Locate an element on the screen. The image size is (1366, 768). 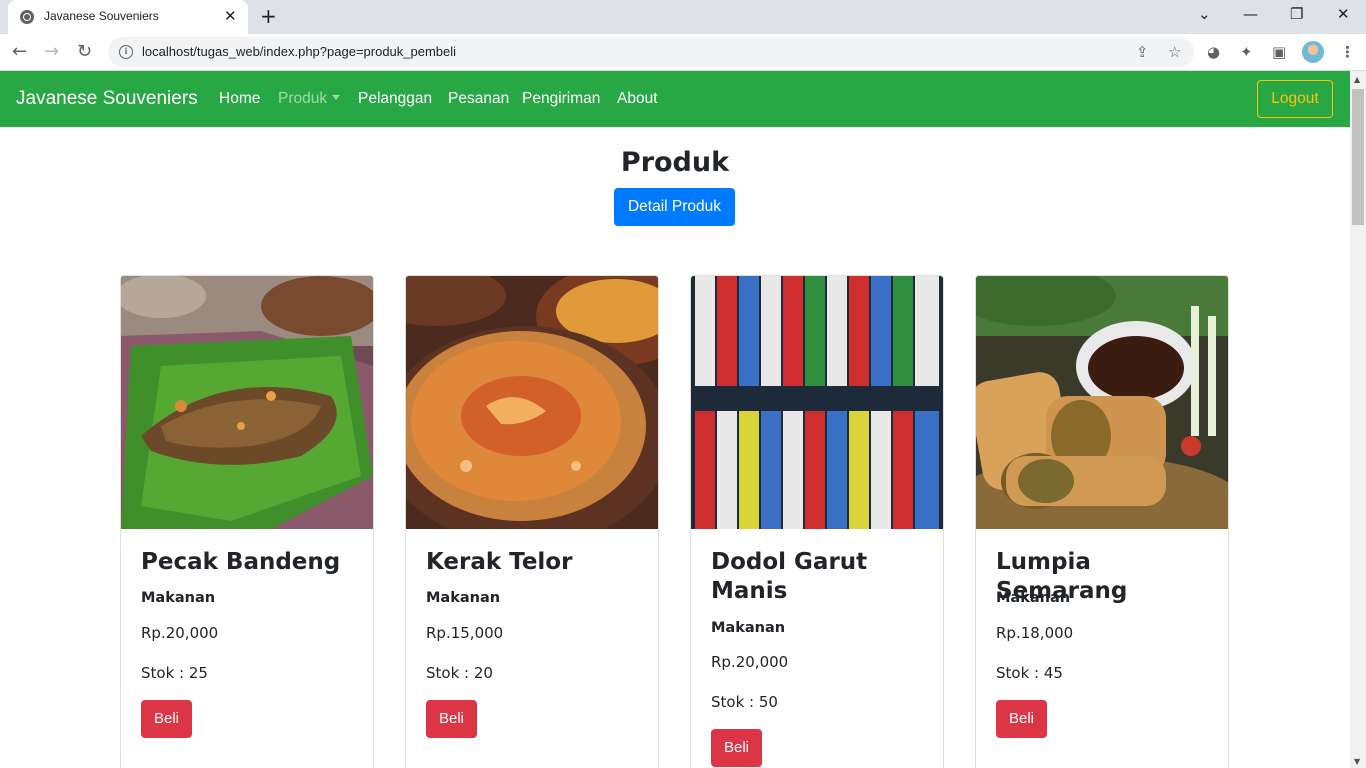
nav-dropdown-label: Produk is located at coordinates (303, 98).